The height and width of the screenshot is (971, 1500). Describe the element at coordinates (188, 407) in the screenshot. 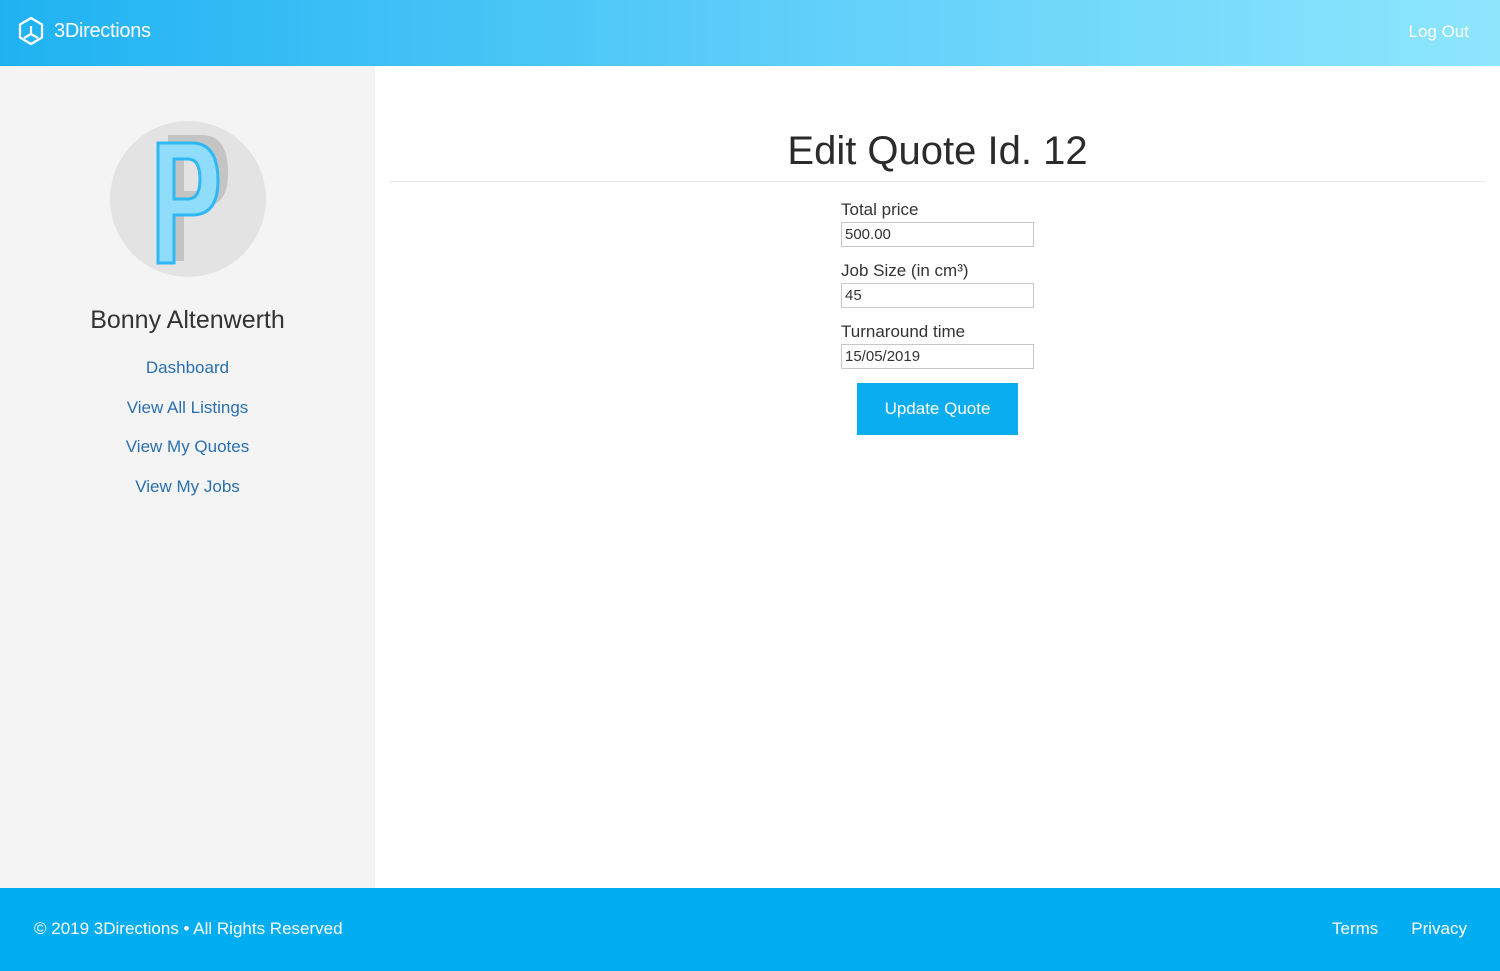

I see `view-all-listings-link: View All Listings` at that location.